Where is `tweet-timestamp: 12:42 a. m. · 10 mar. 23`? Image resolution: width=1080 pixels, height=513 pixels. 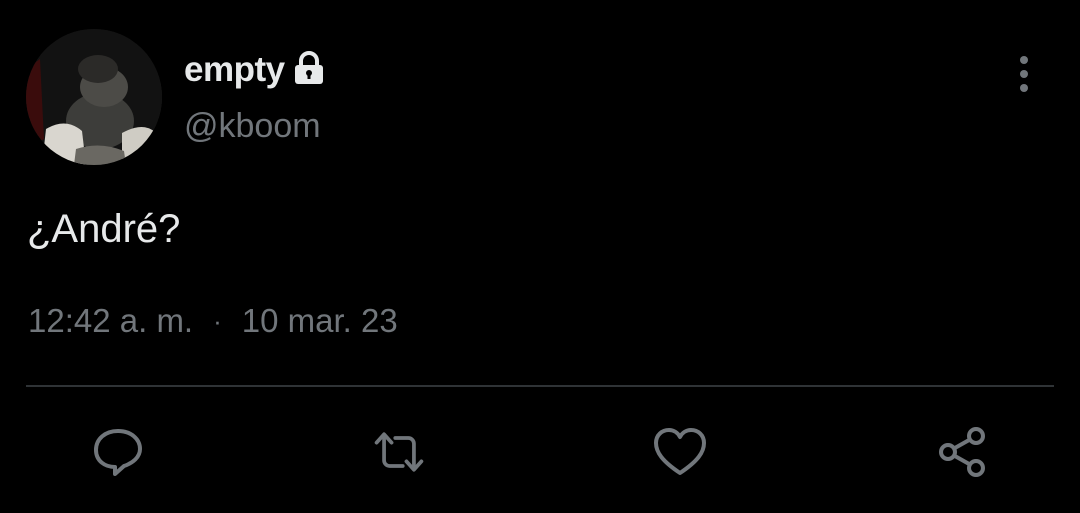
tweet-timestamp: 12:42 a. m. · 10 mar. 23 is located at coordinates (213, 321).